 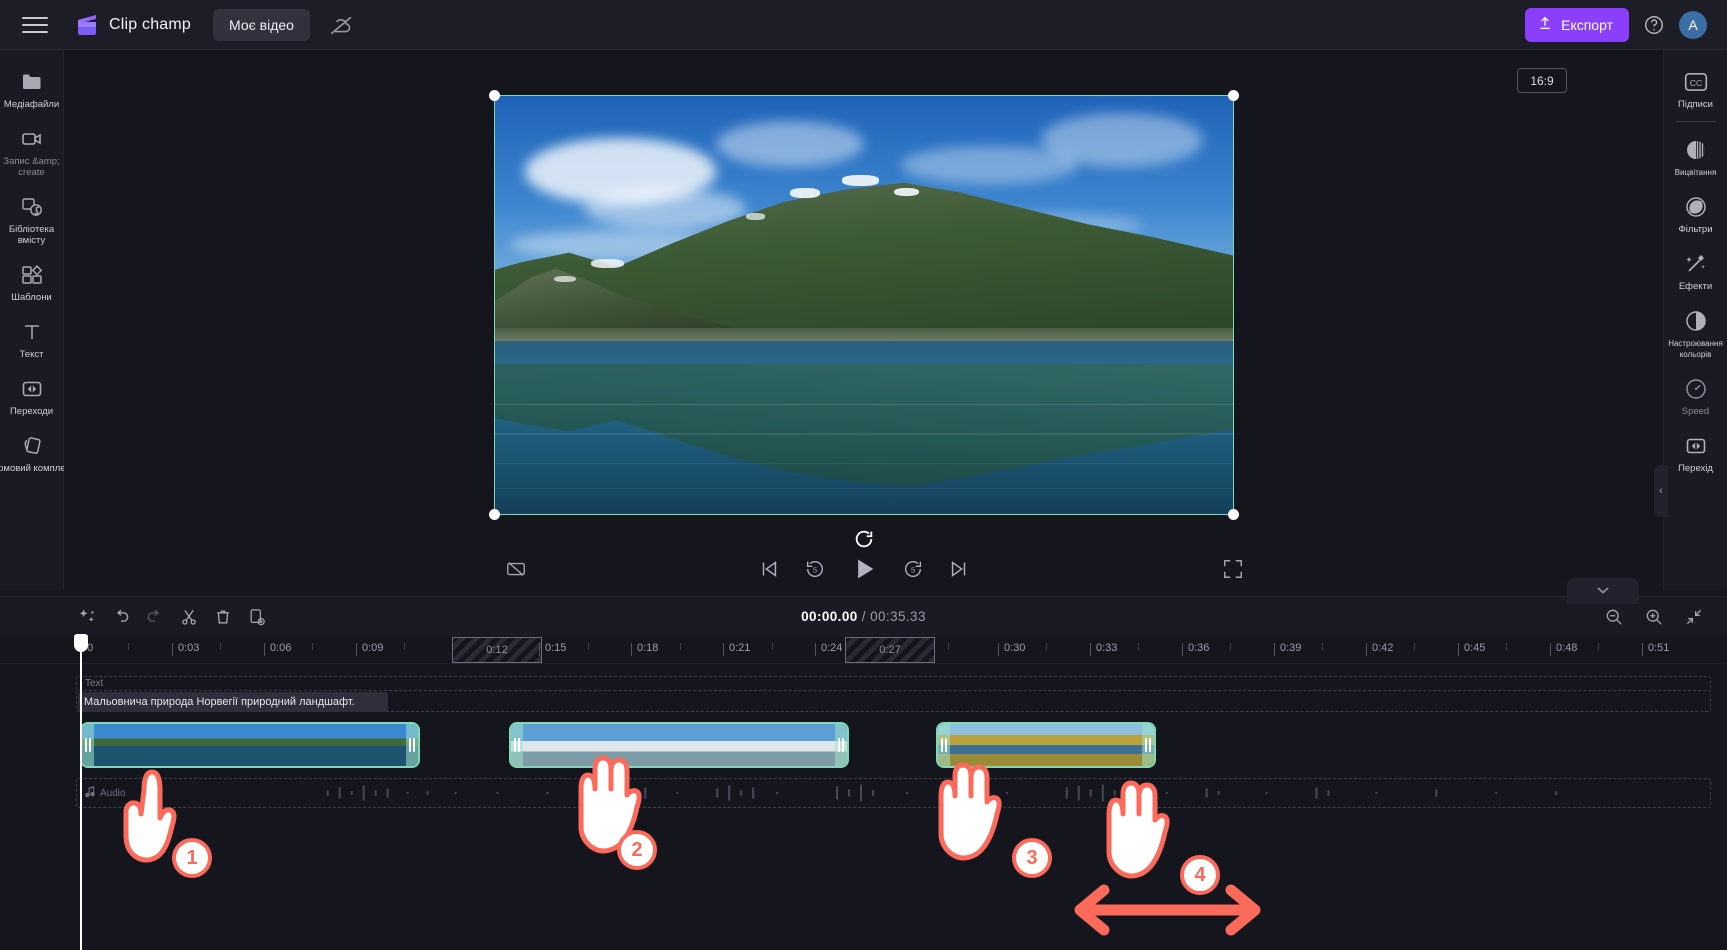 I want to click on brand-name: Clip champ, so click(x=150, y=24).